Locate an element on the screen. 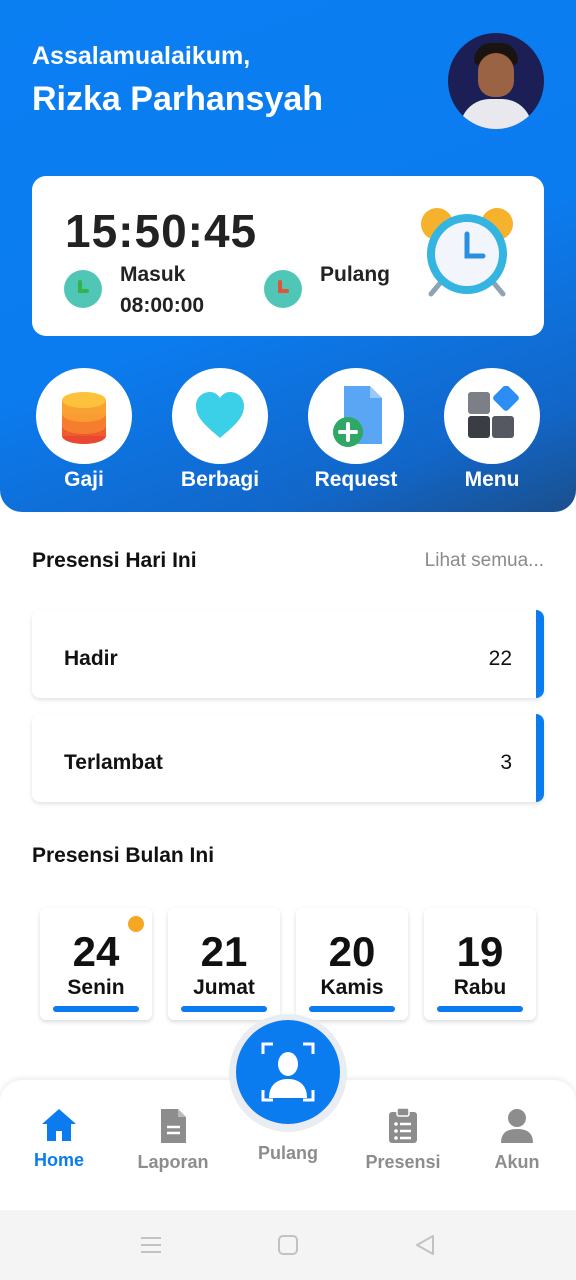  home-icon is located at coordinates (59, 1125).